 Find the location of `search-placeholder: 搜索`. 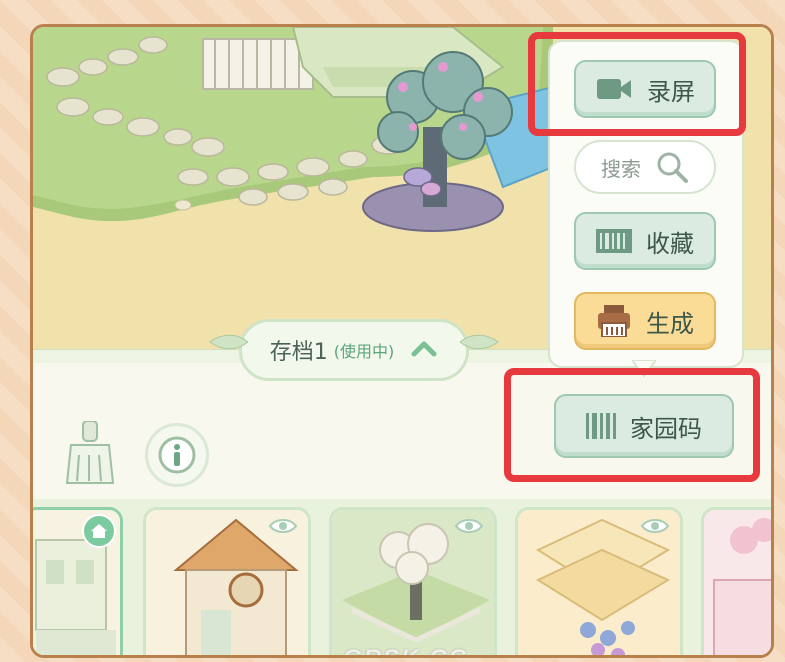

search-placeholder: 搜索 is located at coordinates (621, 168).